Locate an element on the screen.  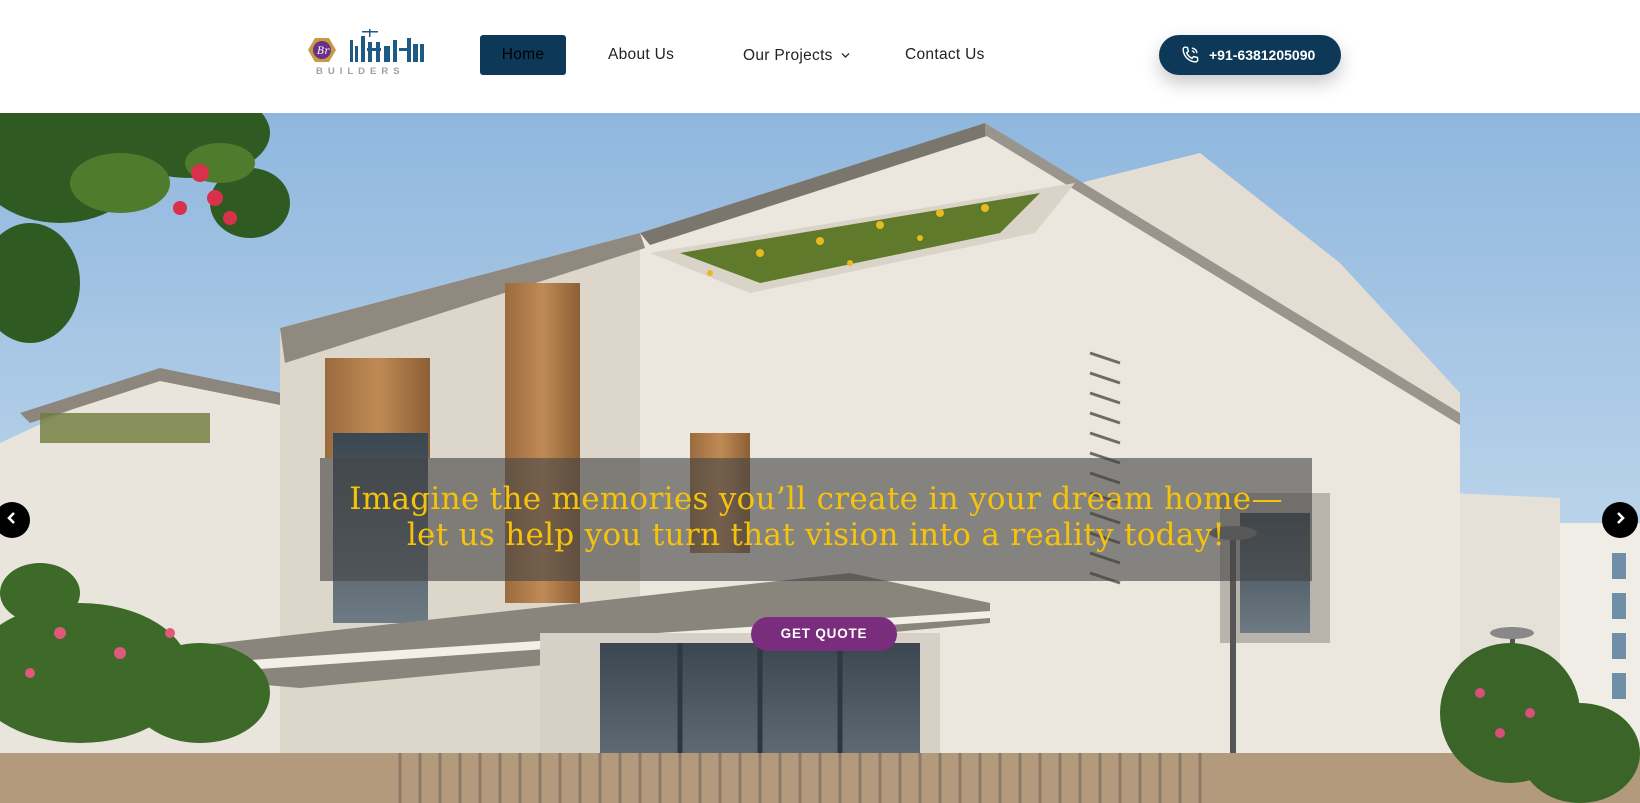
nav-our-projects-label: Our Projects is located at coordinates (788, 55).